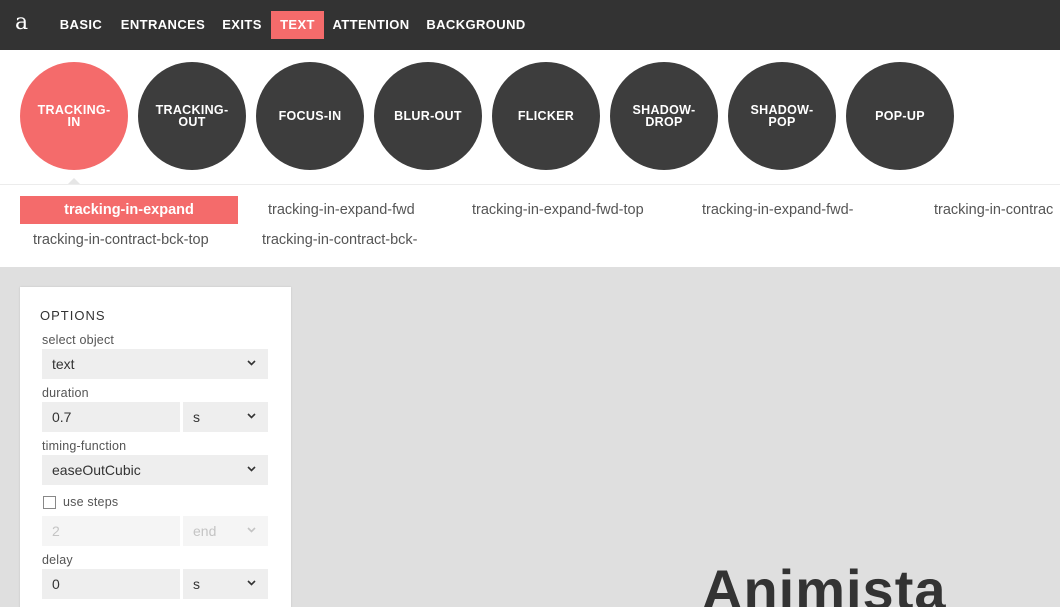 The image size is (1060, 607). Describe the element at coordinates (21, 23) in the screenshot. I see `animista-logo: a` at that location.